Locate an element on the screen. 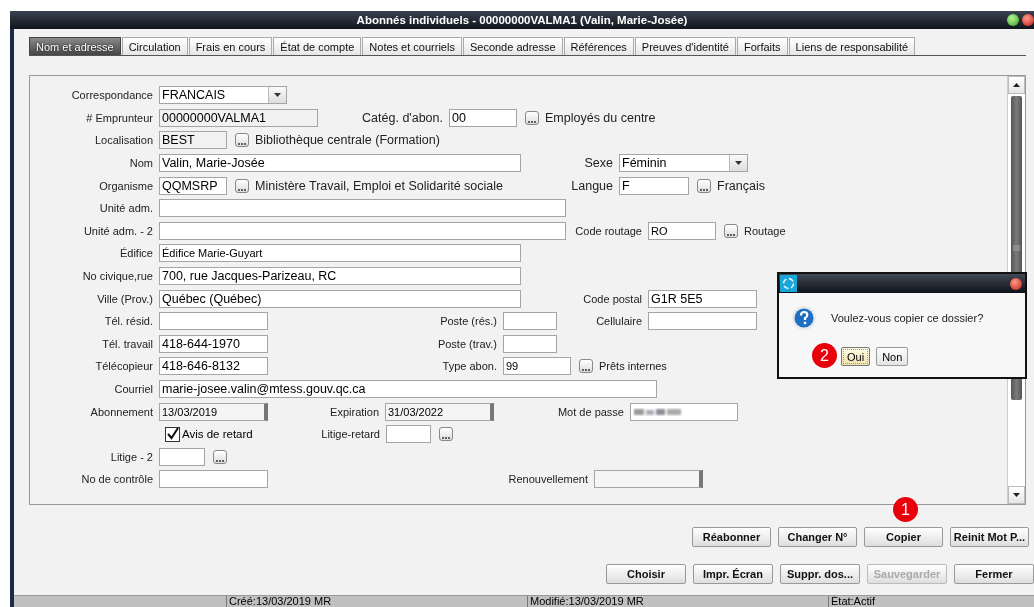 Image resolution: width=1034 pixels, height=607 pixels. tab: Notes et courriels is located at coordinates (412, 46).